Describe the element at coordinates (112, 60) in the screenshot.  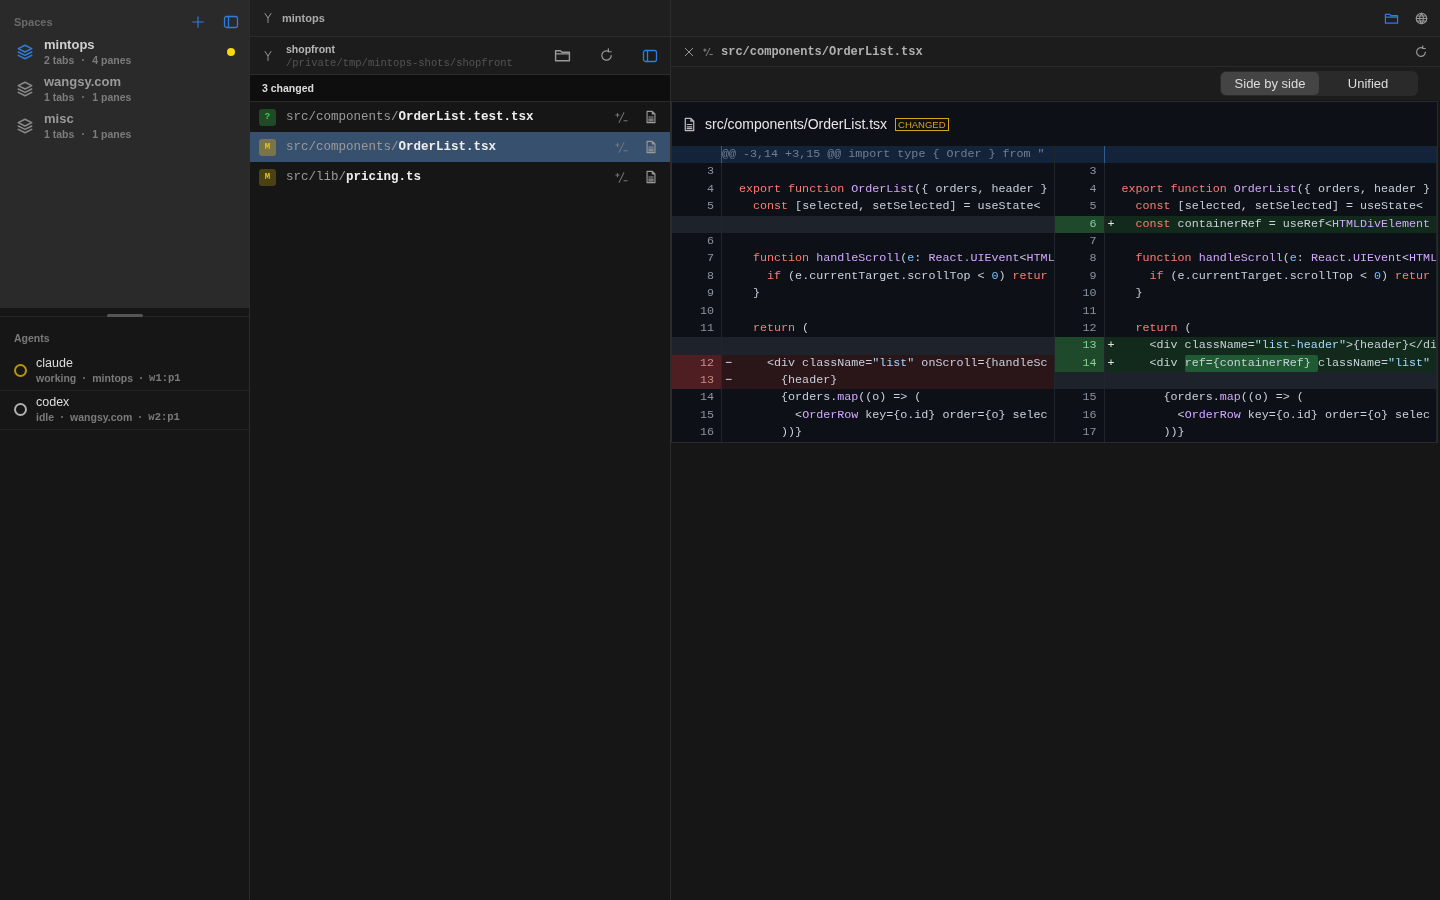
I see `pane-count: 4 panes` at that location.